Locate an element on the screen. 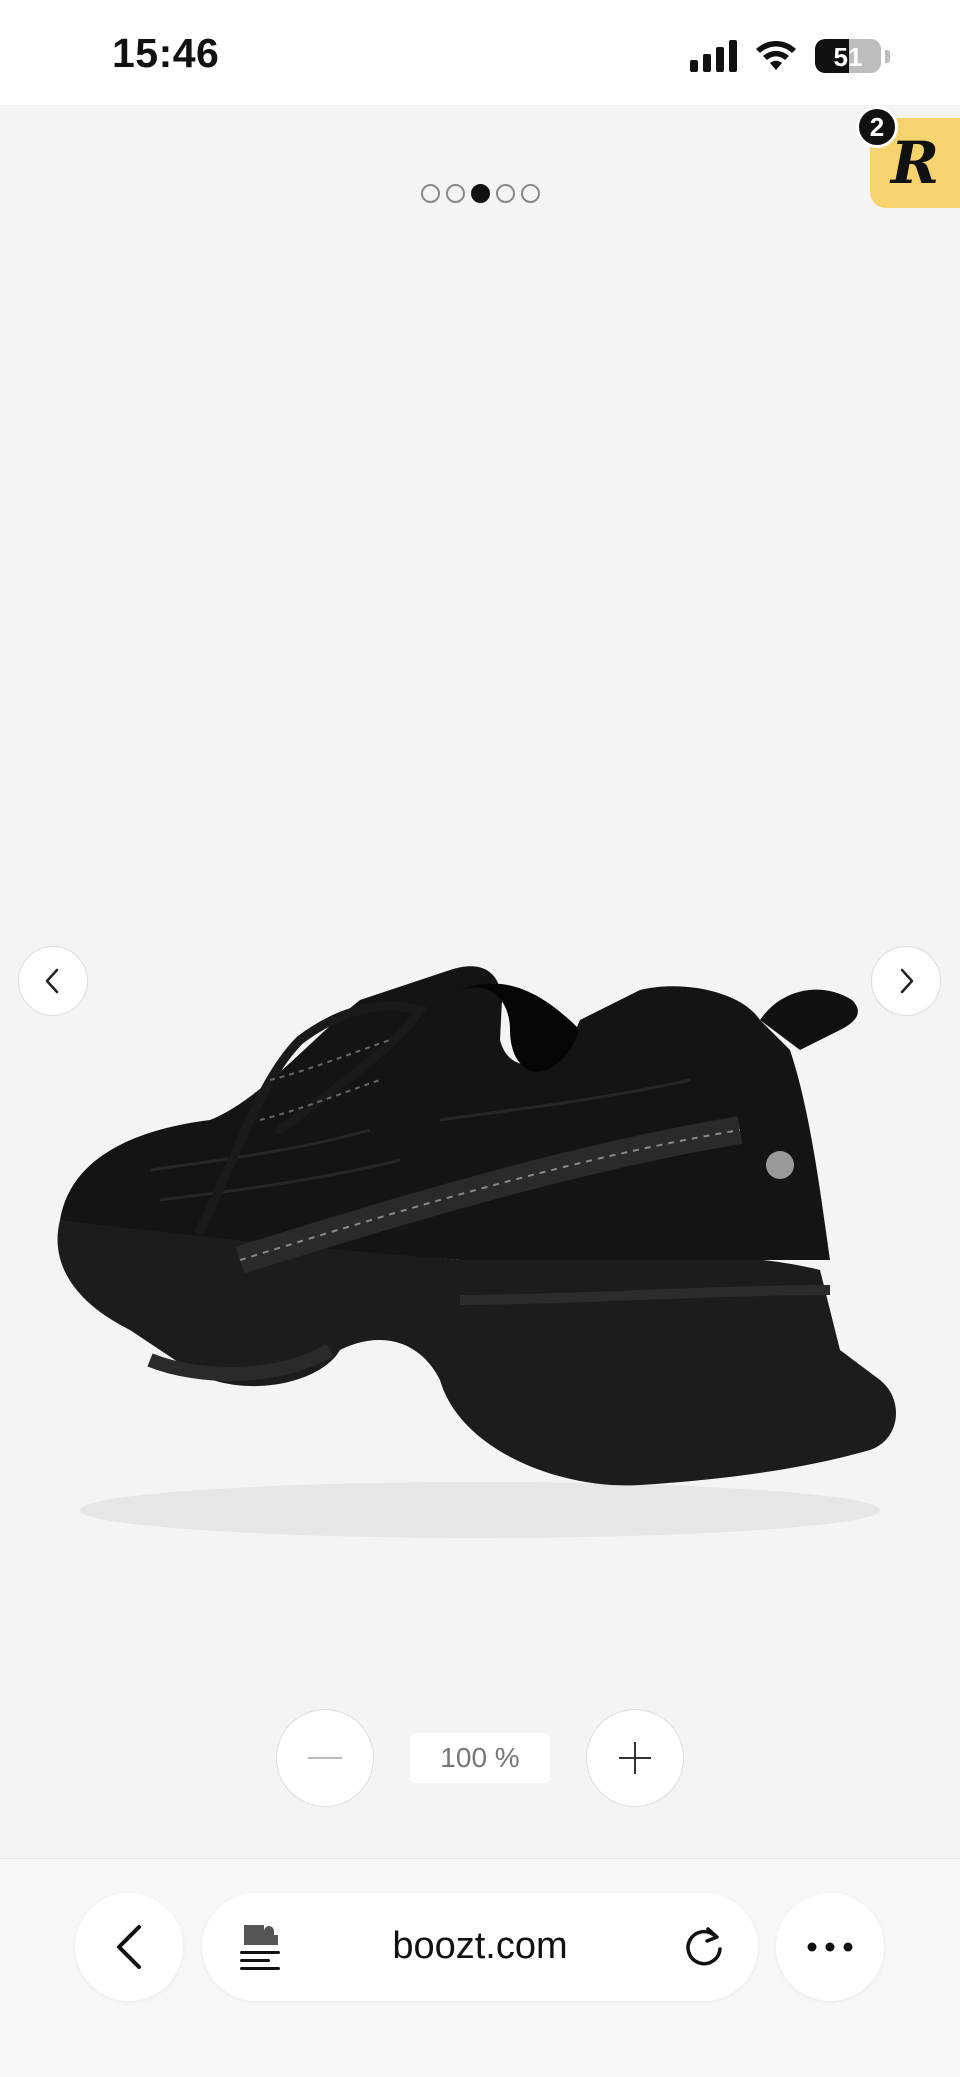  battery-percent: 51 is located at coordinates (848, 57).